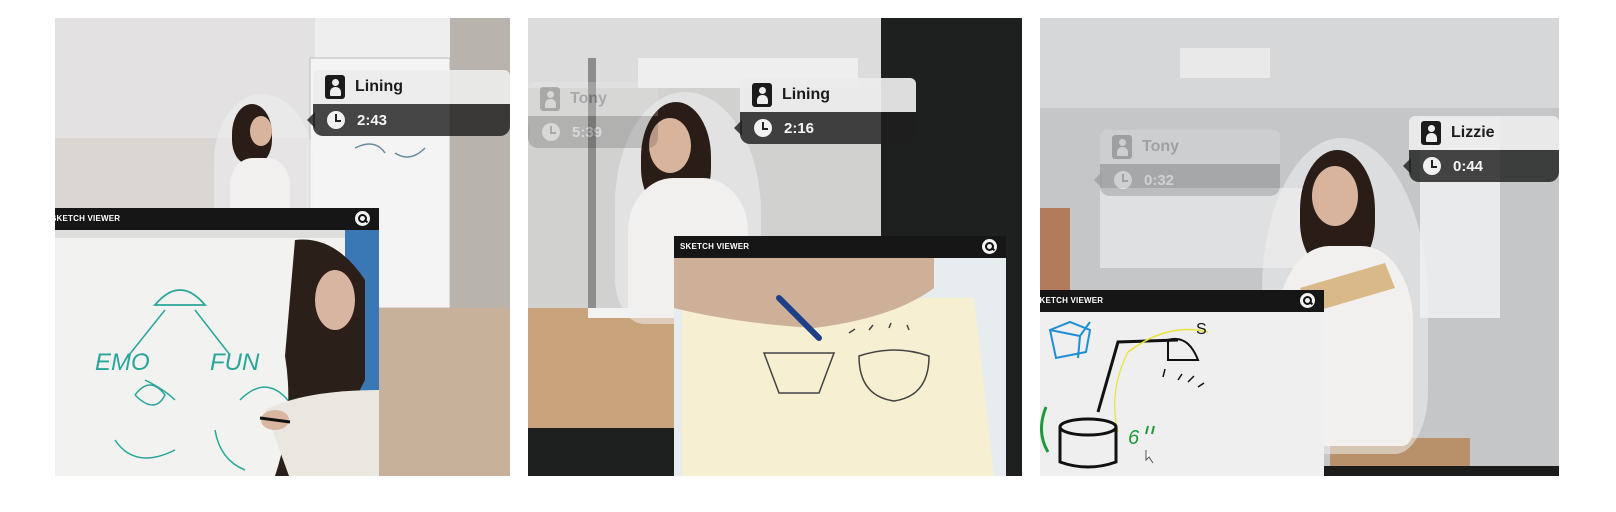 Image resolution: width=1616 pixels, height=512 pixels. I want to click on svg-text: 6, so click(1134, 438).